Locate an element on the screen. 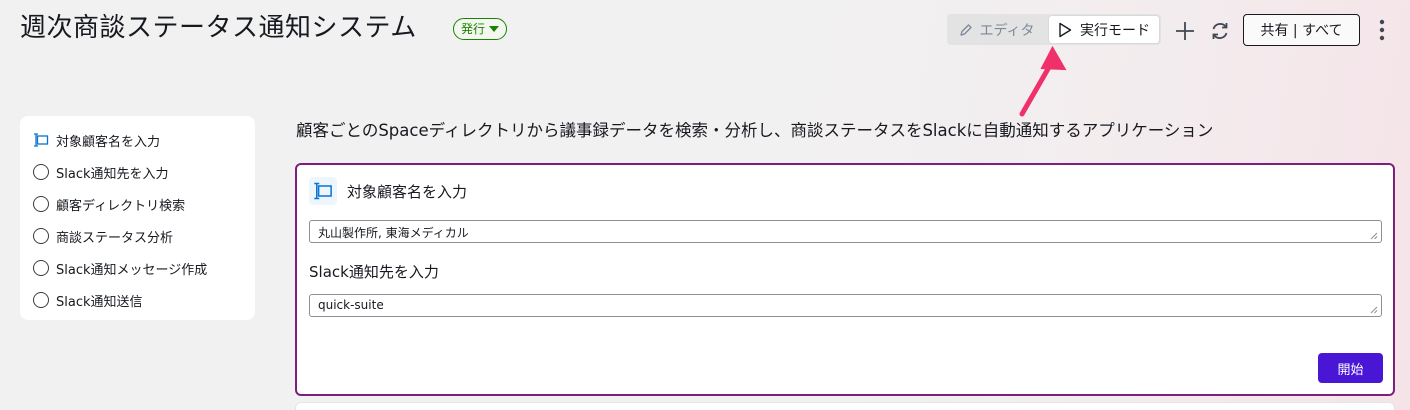  sidebar-step-input-customer: 対象顧客名を入力 is located at coordinates (144, 140).